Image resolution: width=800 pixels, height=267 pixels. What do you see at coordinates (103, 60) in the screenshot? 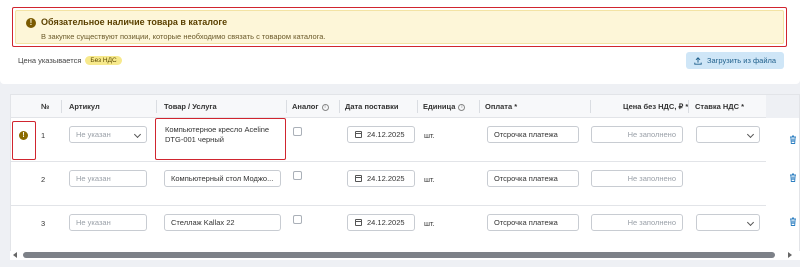
I see `vat-badge: Без НДС` at bounding box center [103, 60].